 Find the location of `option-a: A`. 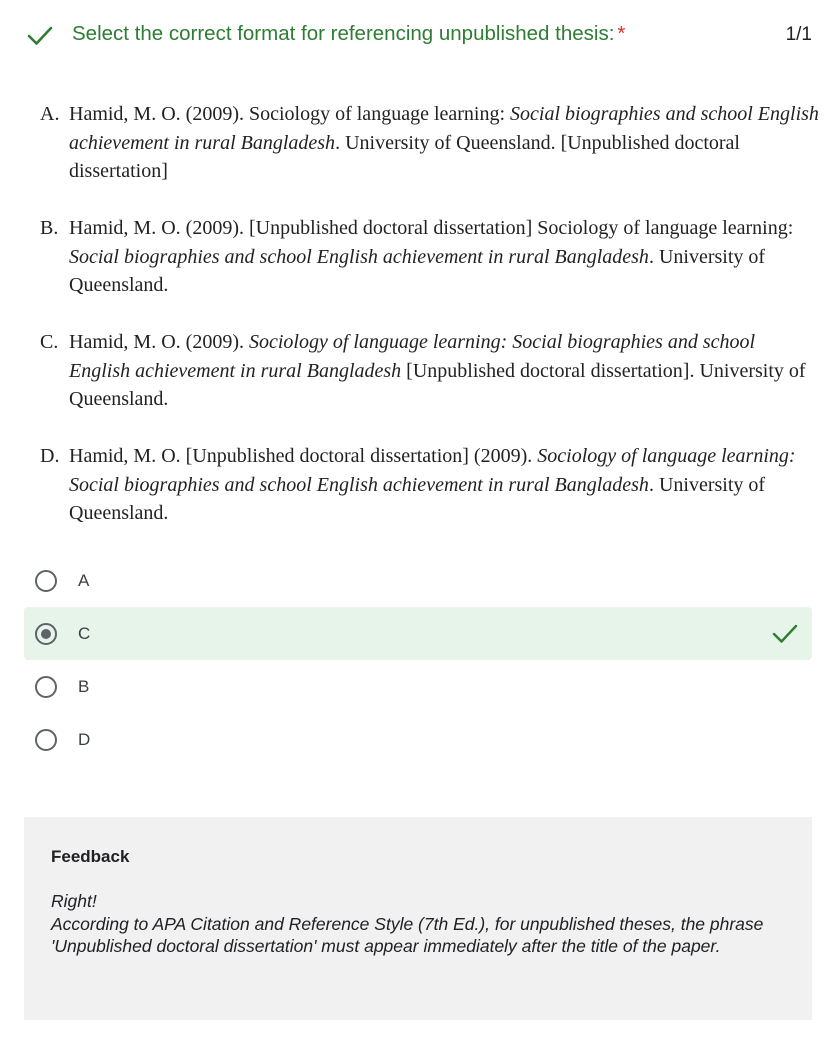

option-a: A is located at coordinates (418, 580).